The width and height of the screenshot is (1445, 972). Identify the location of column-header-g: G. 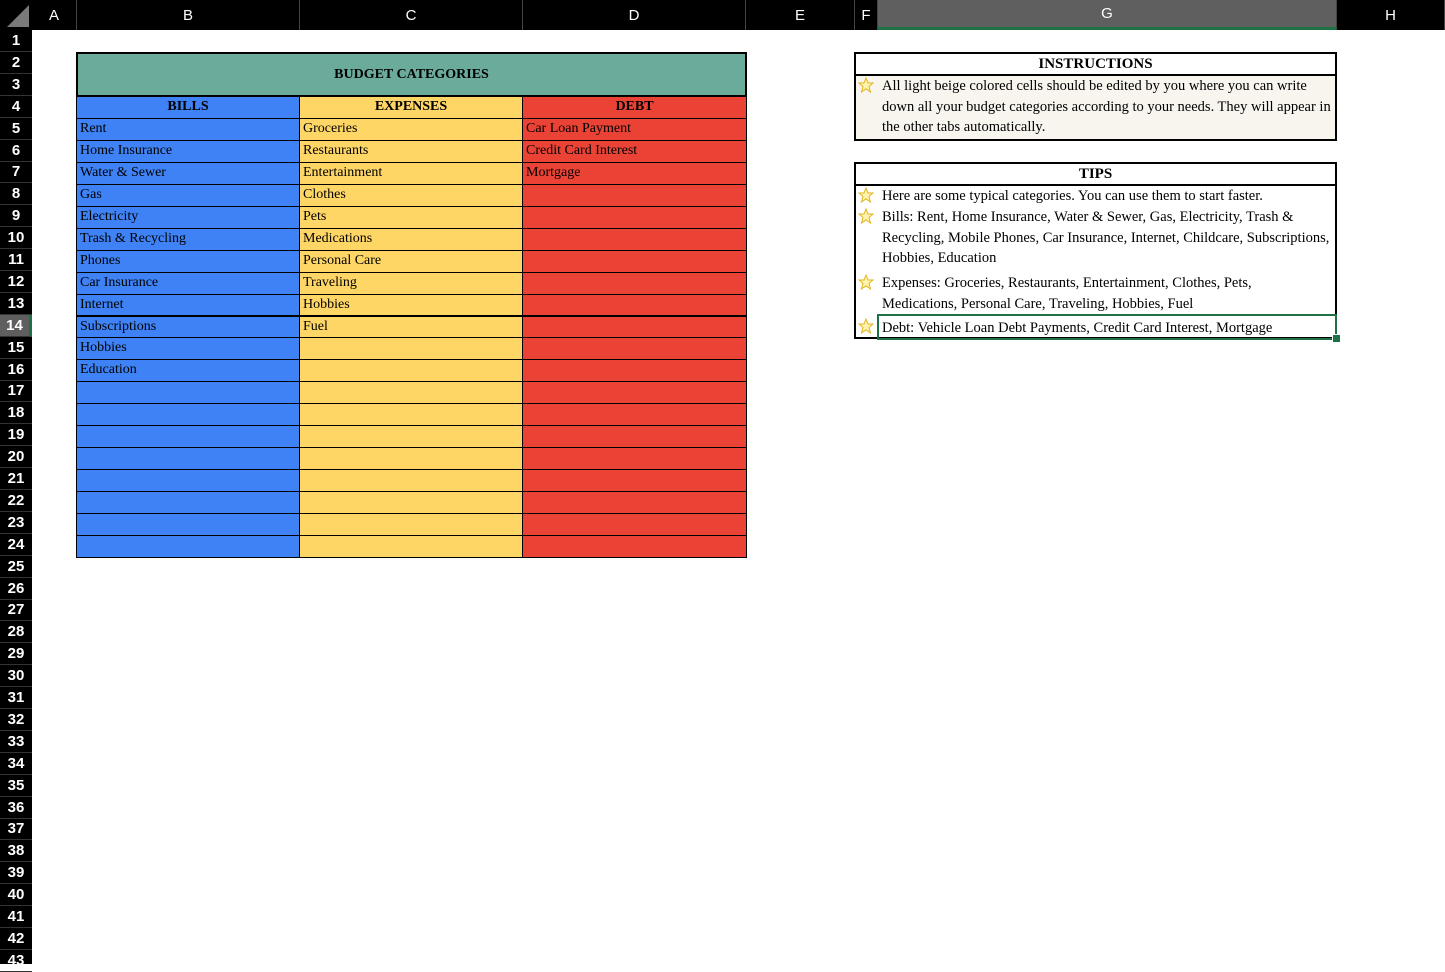
(1107, 15).